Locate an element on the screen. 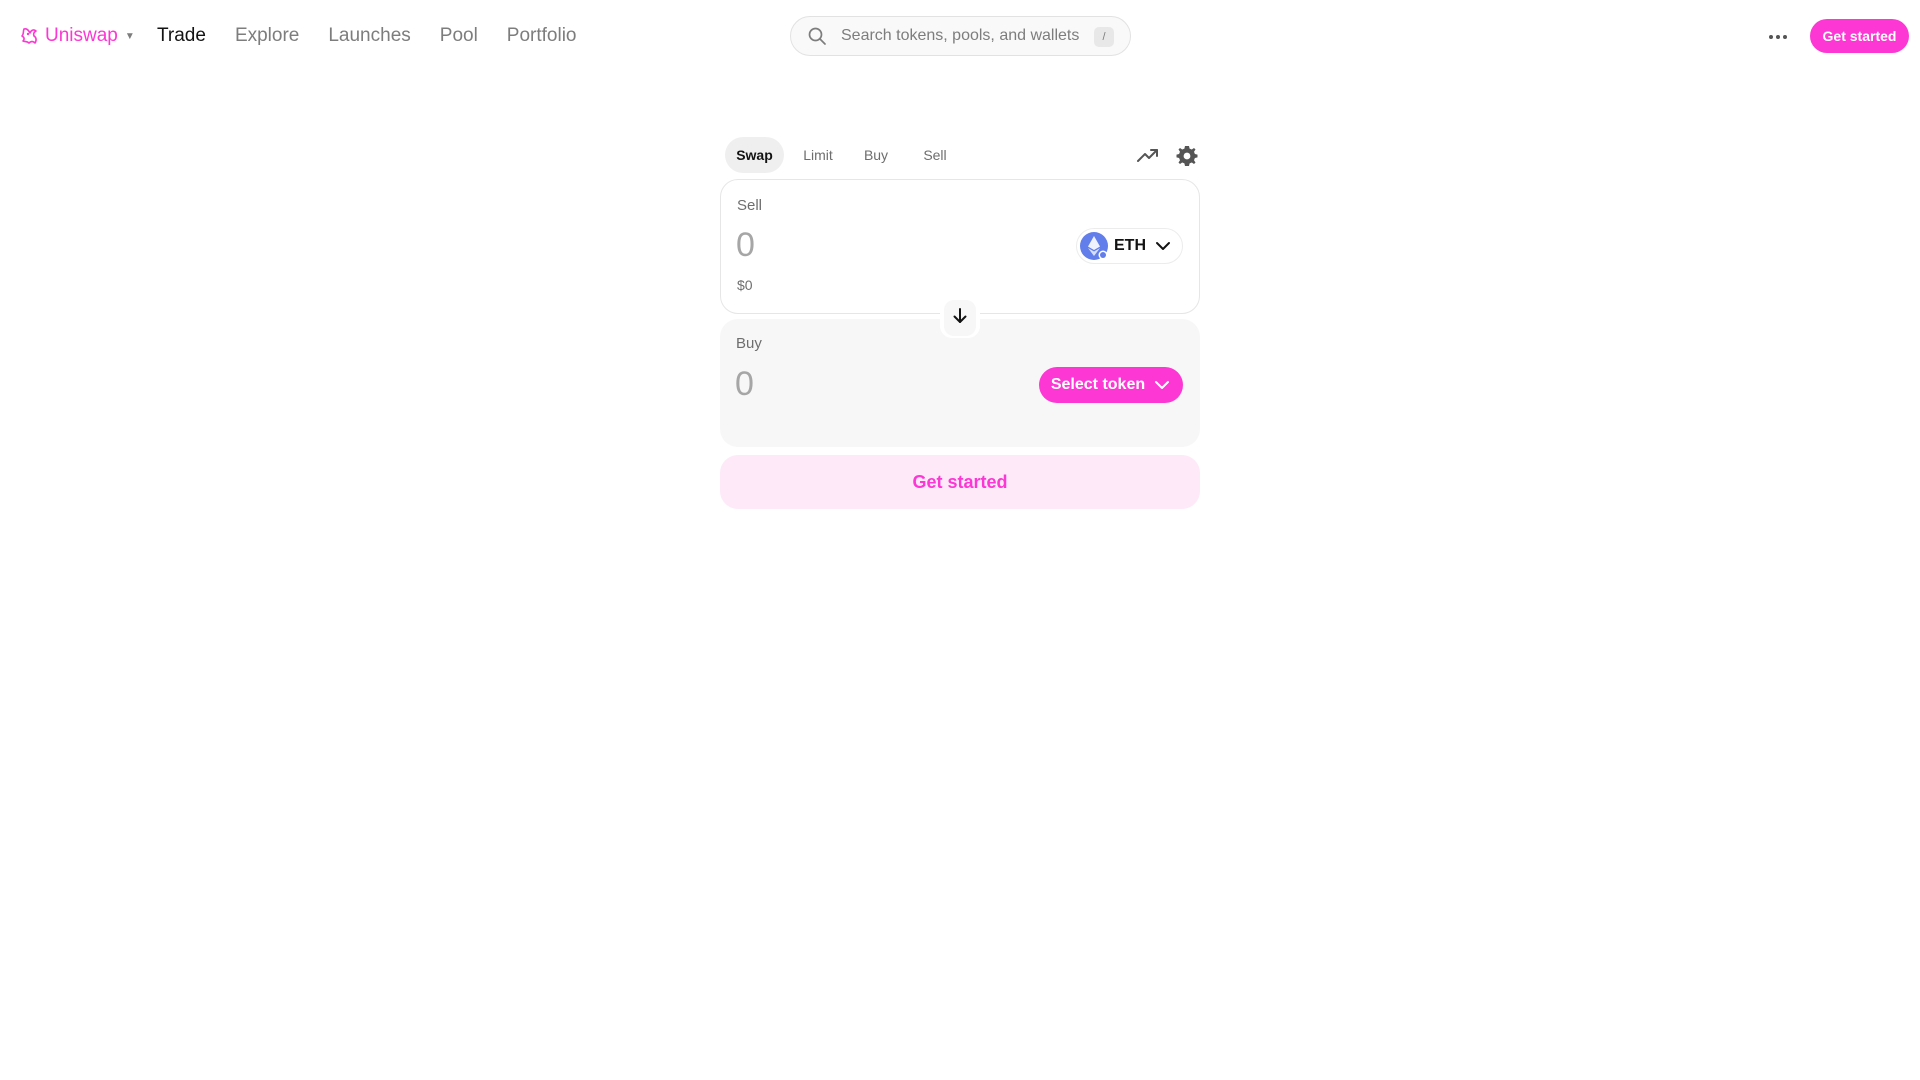 This screenshot has height=1080, width=1920. sell-token-selector: ETH is located at coordinates (1129, 246).